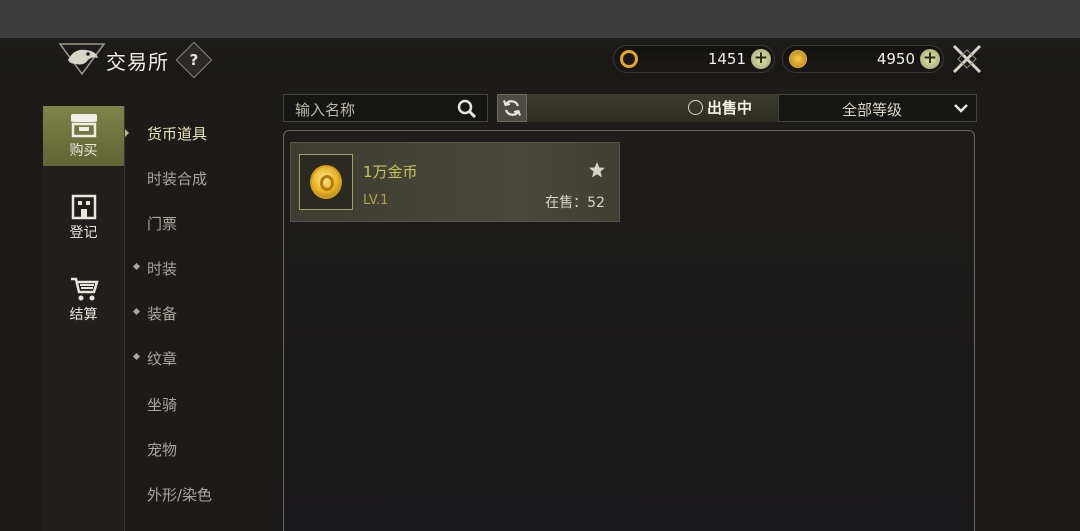 This screenshot has width=1080, height=531. I want to click on category-costume-synthesis: 时装合成, so click(177, 178).